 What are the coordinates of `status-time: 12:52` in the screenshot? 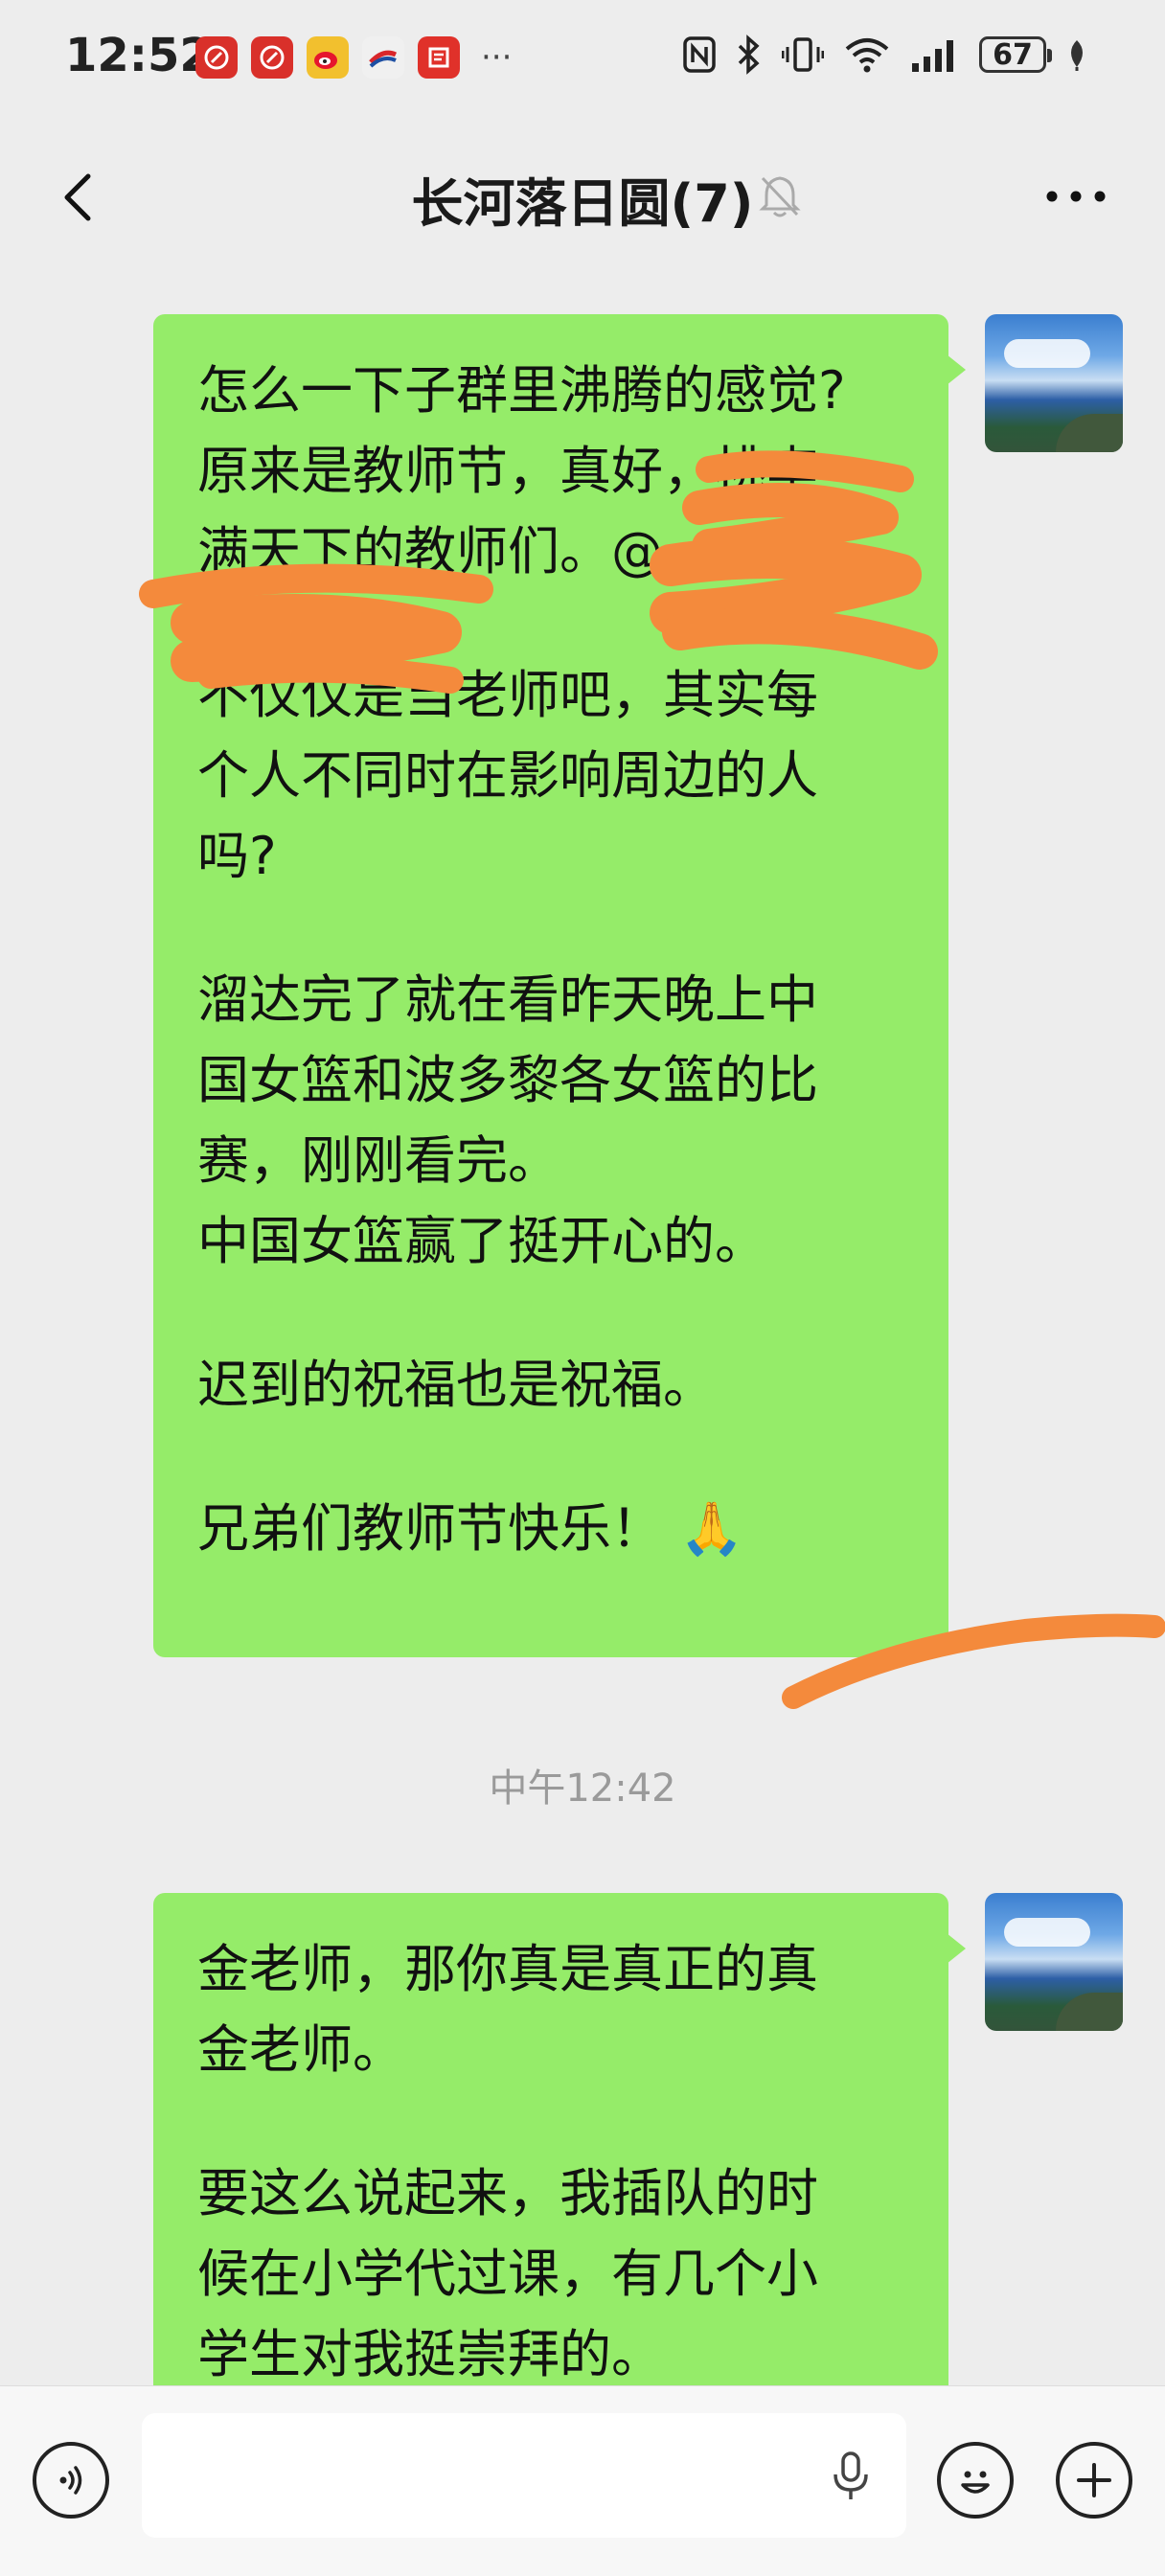 It's located at (138, 55).